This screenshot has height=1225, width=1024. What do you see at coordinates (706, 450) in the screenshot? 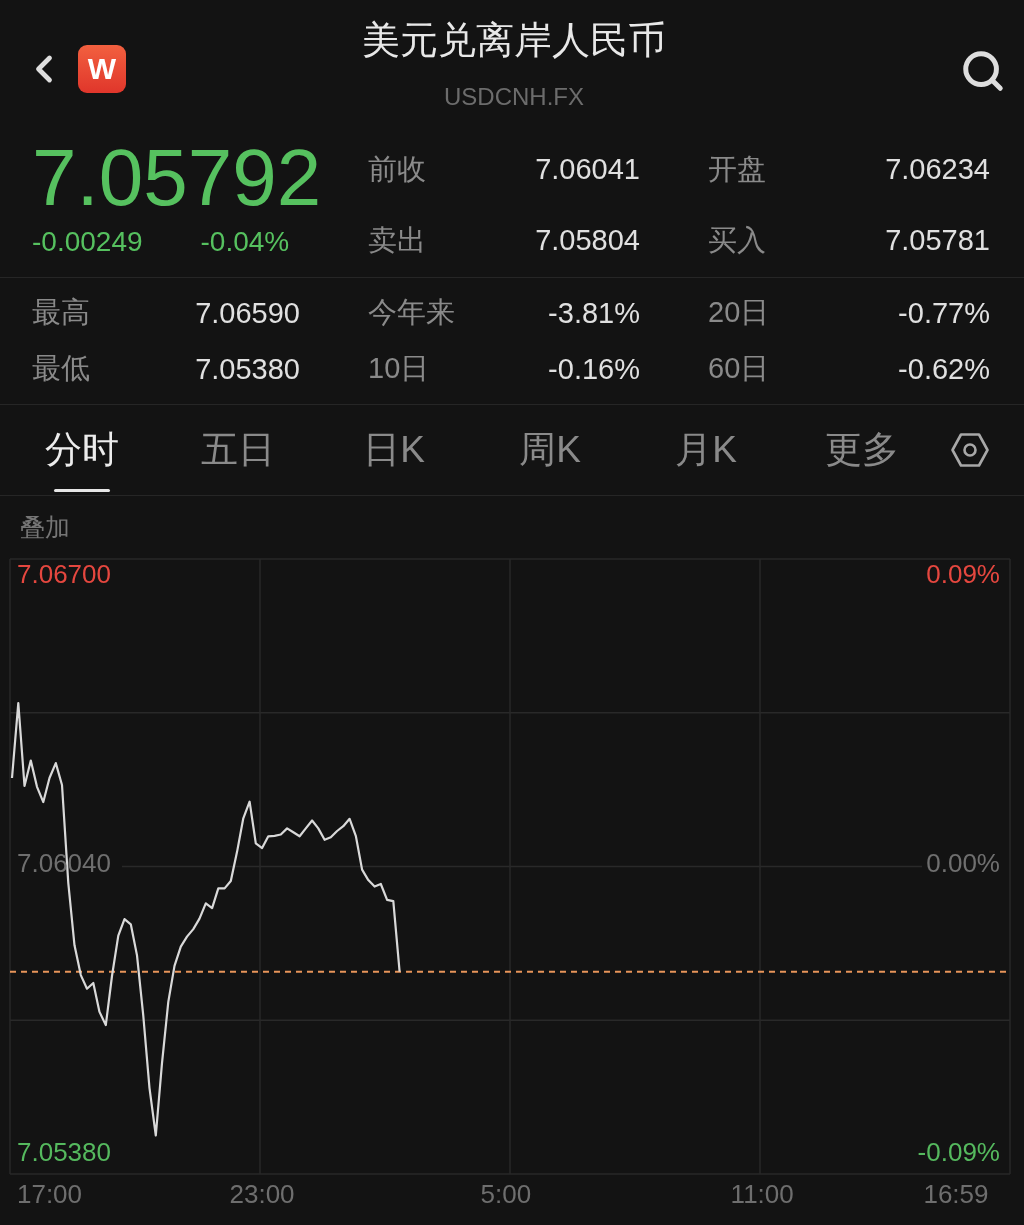
I see `period-tab: 月K` at bounding box center [706, 450].